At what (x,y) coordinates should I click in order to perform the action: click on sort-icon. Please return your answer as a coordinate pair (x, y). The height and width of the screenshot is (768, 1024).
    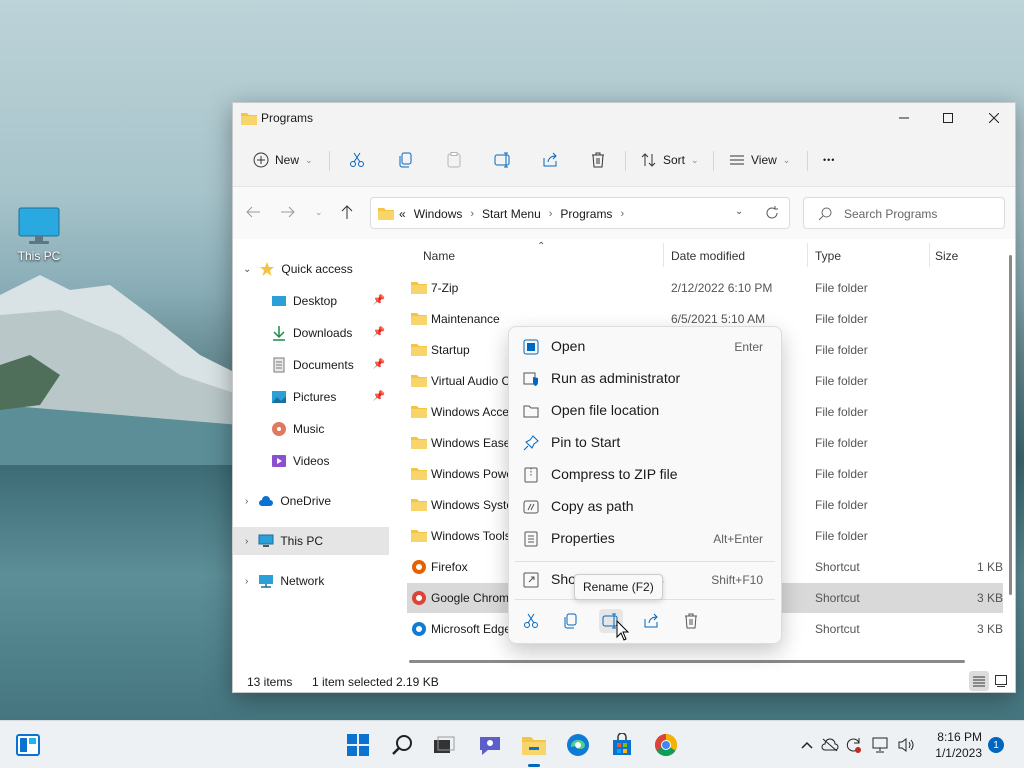
    Looking at the image, I should click on (648, 160).